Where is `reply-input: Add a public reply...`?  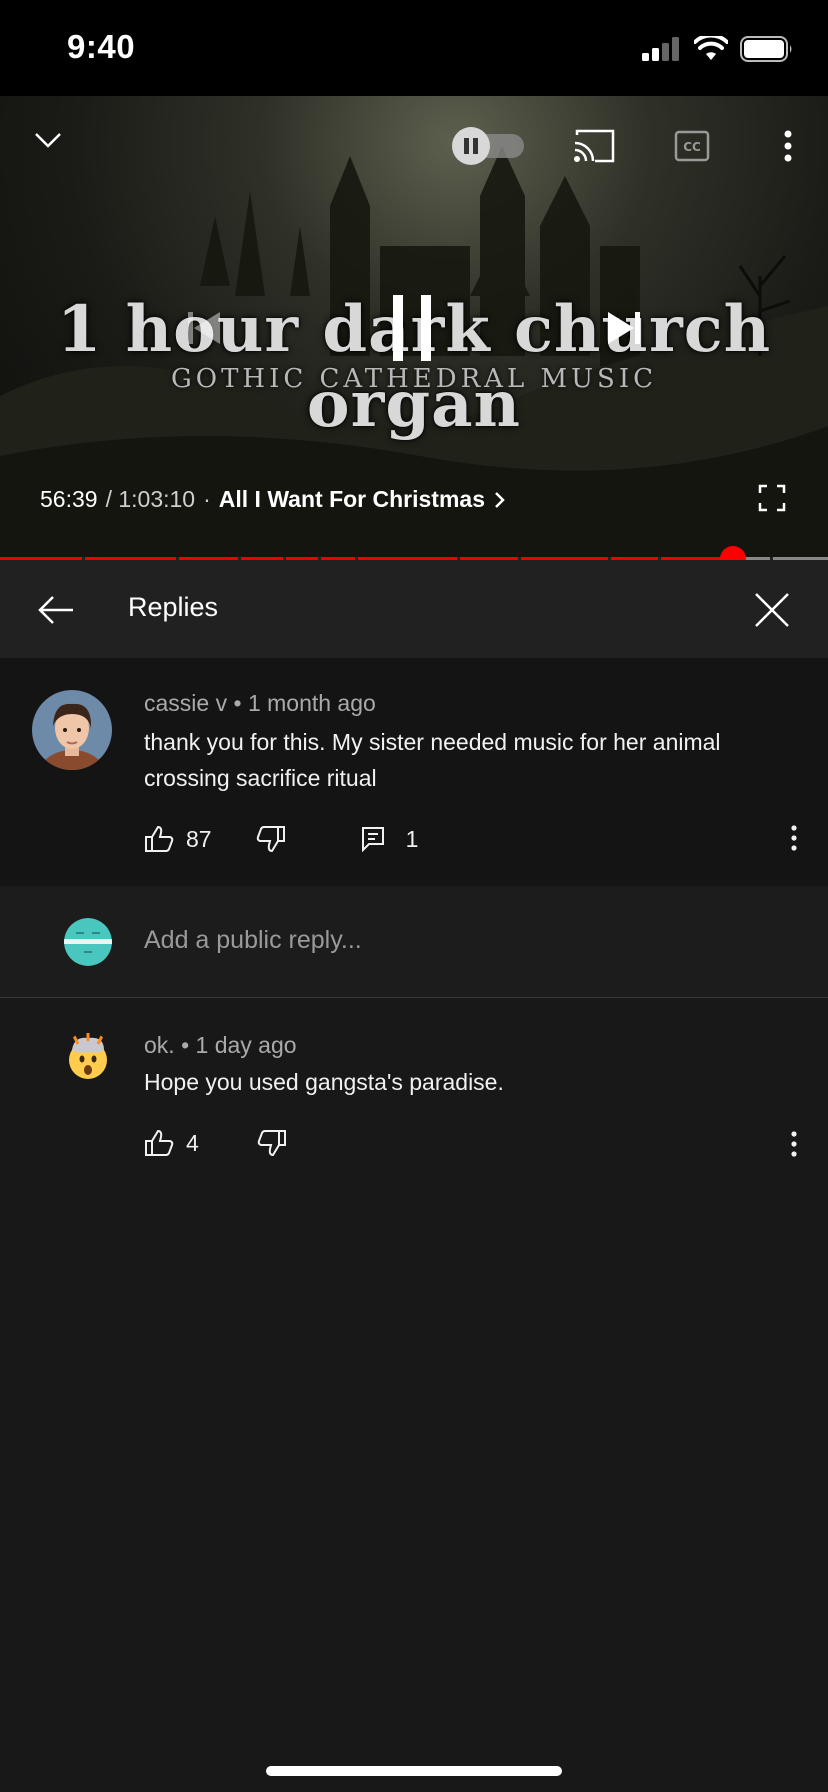
reply-input: Add a public reply... is located at coordinates (253, 940).